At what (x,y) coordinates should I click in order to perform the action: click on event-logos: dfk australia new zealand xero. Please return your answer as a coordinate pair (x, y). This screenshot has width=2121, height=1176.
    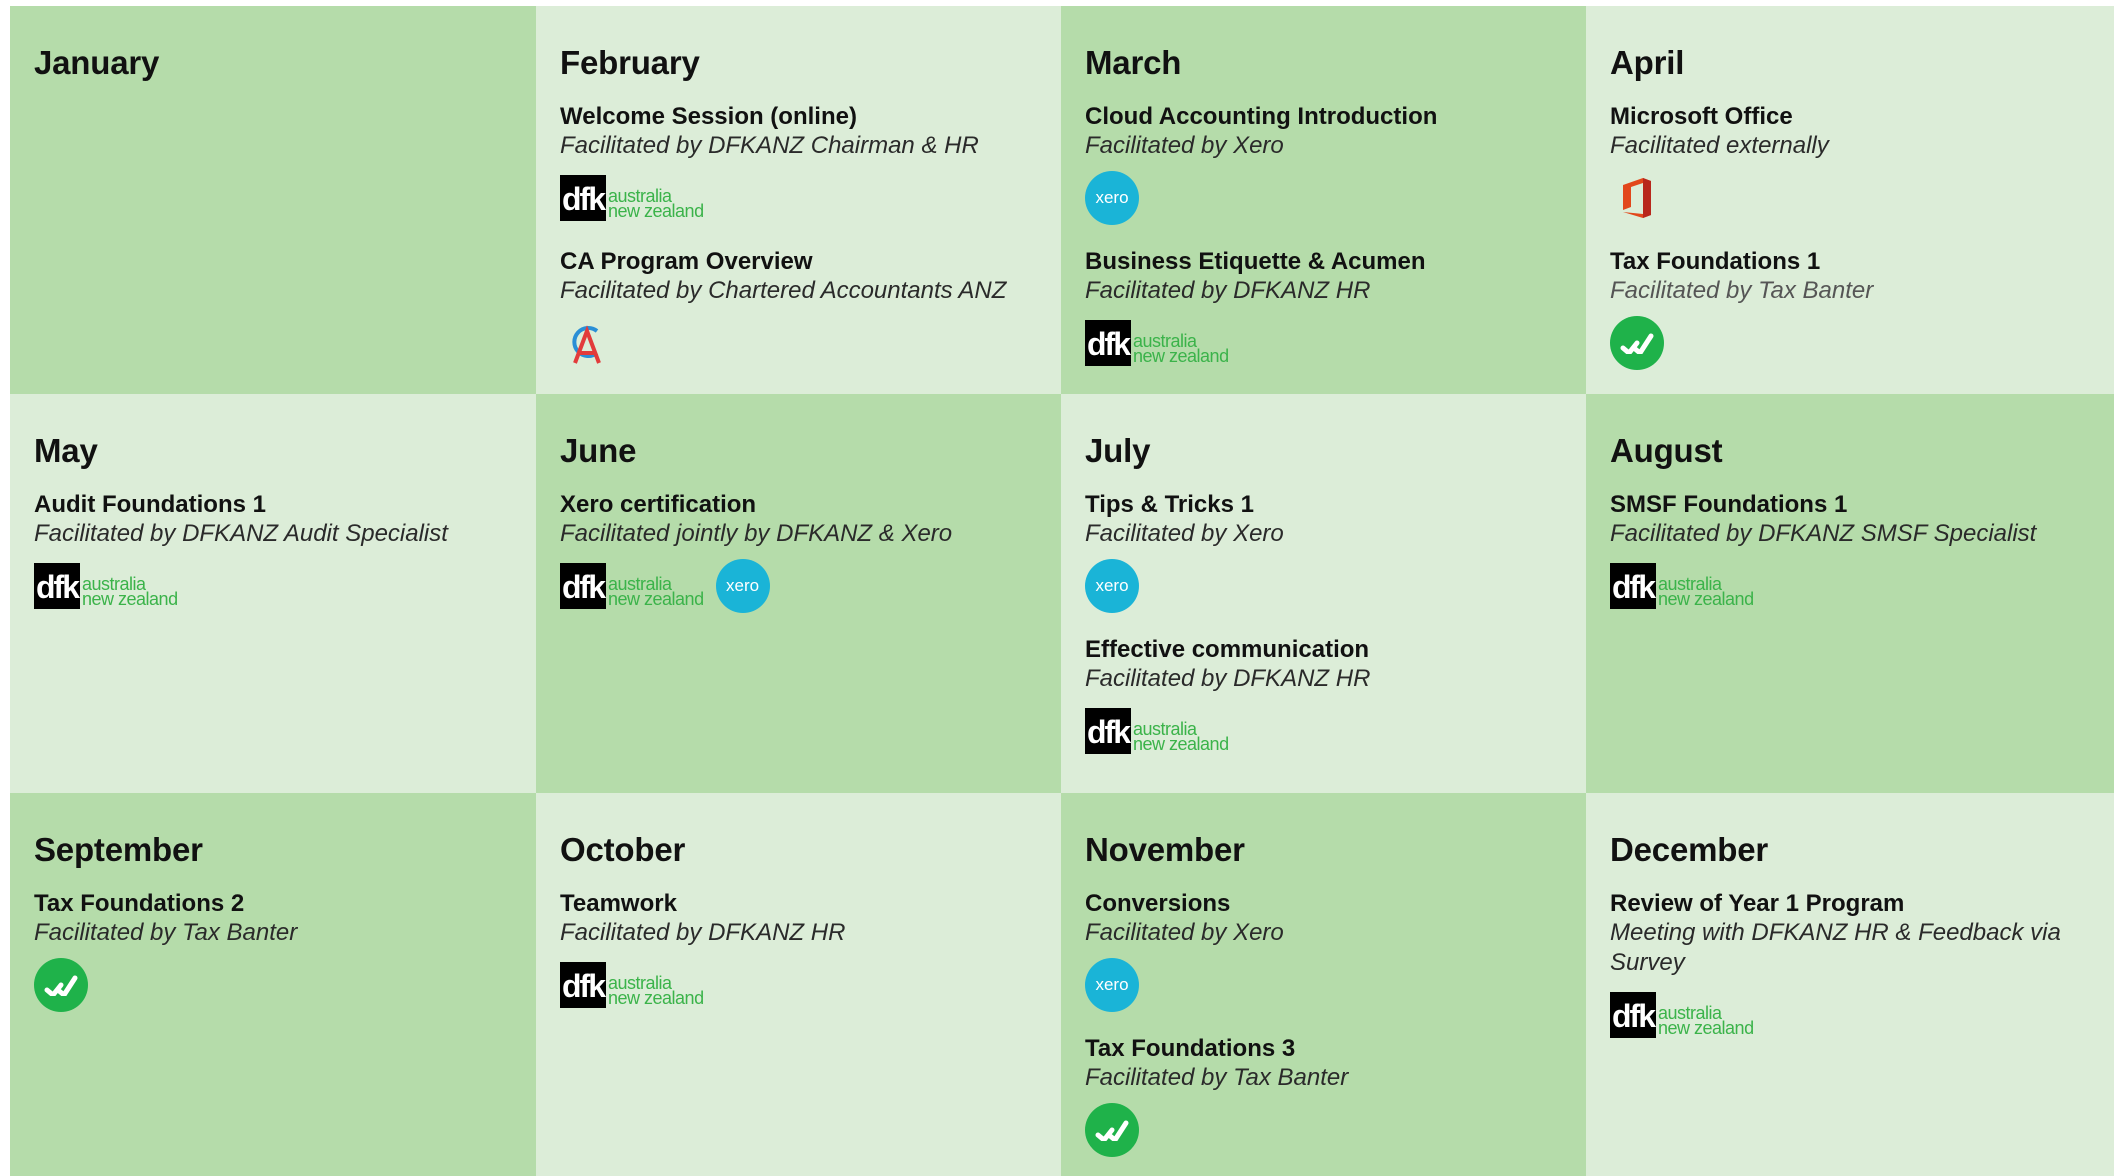
    Looking at the image, I should click on (798, 586).